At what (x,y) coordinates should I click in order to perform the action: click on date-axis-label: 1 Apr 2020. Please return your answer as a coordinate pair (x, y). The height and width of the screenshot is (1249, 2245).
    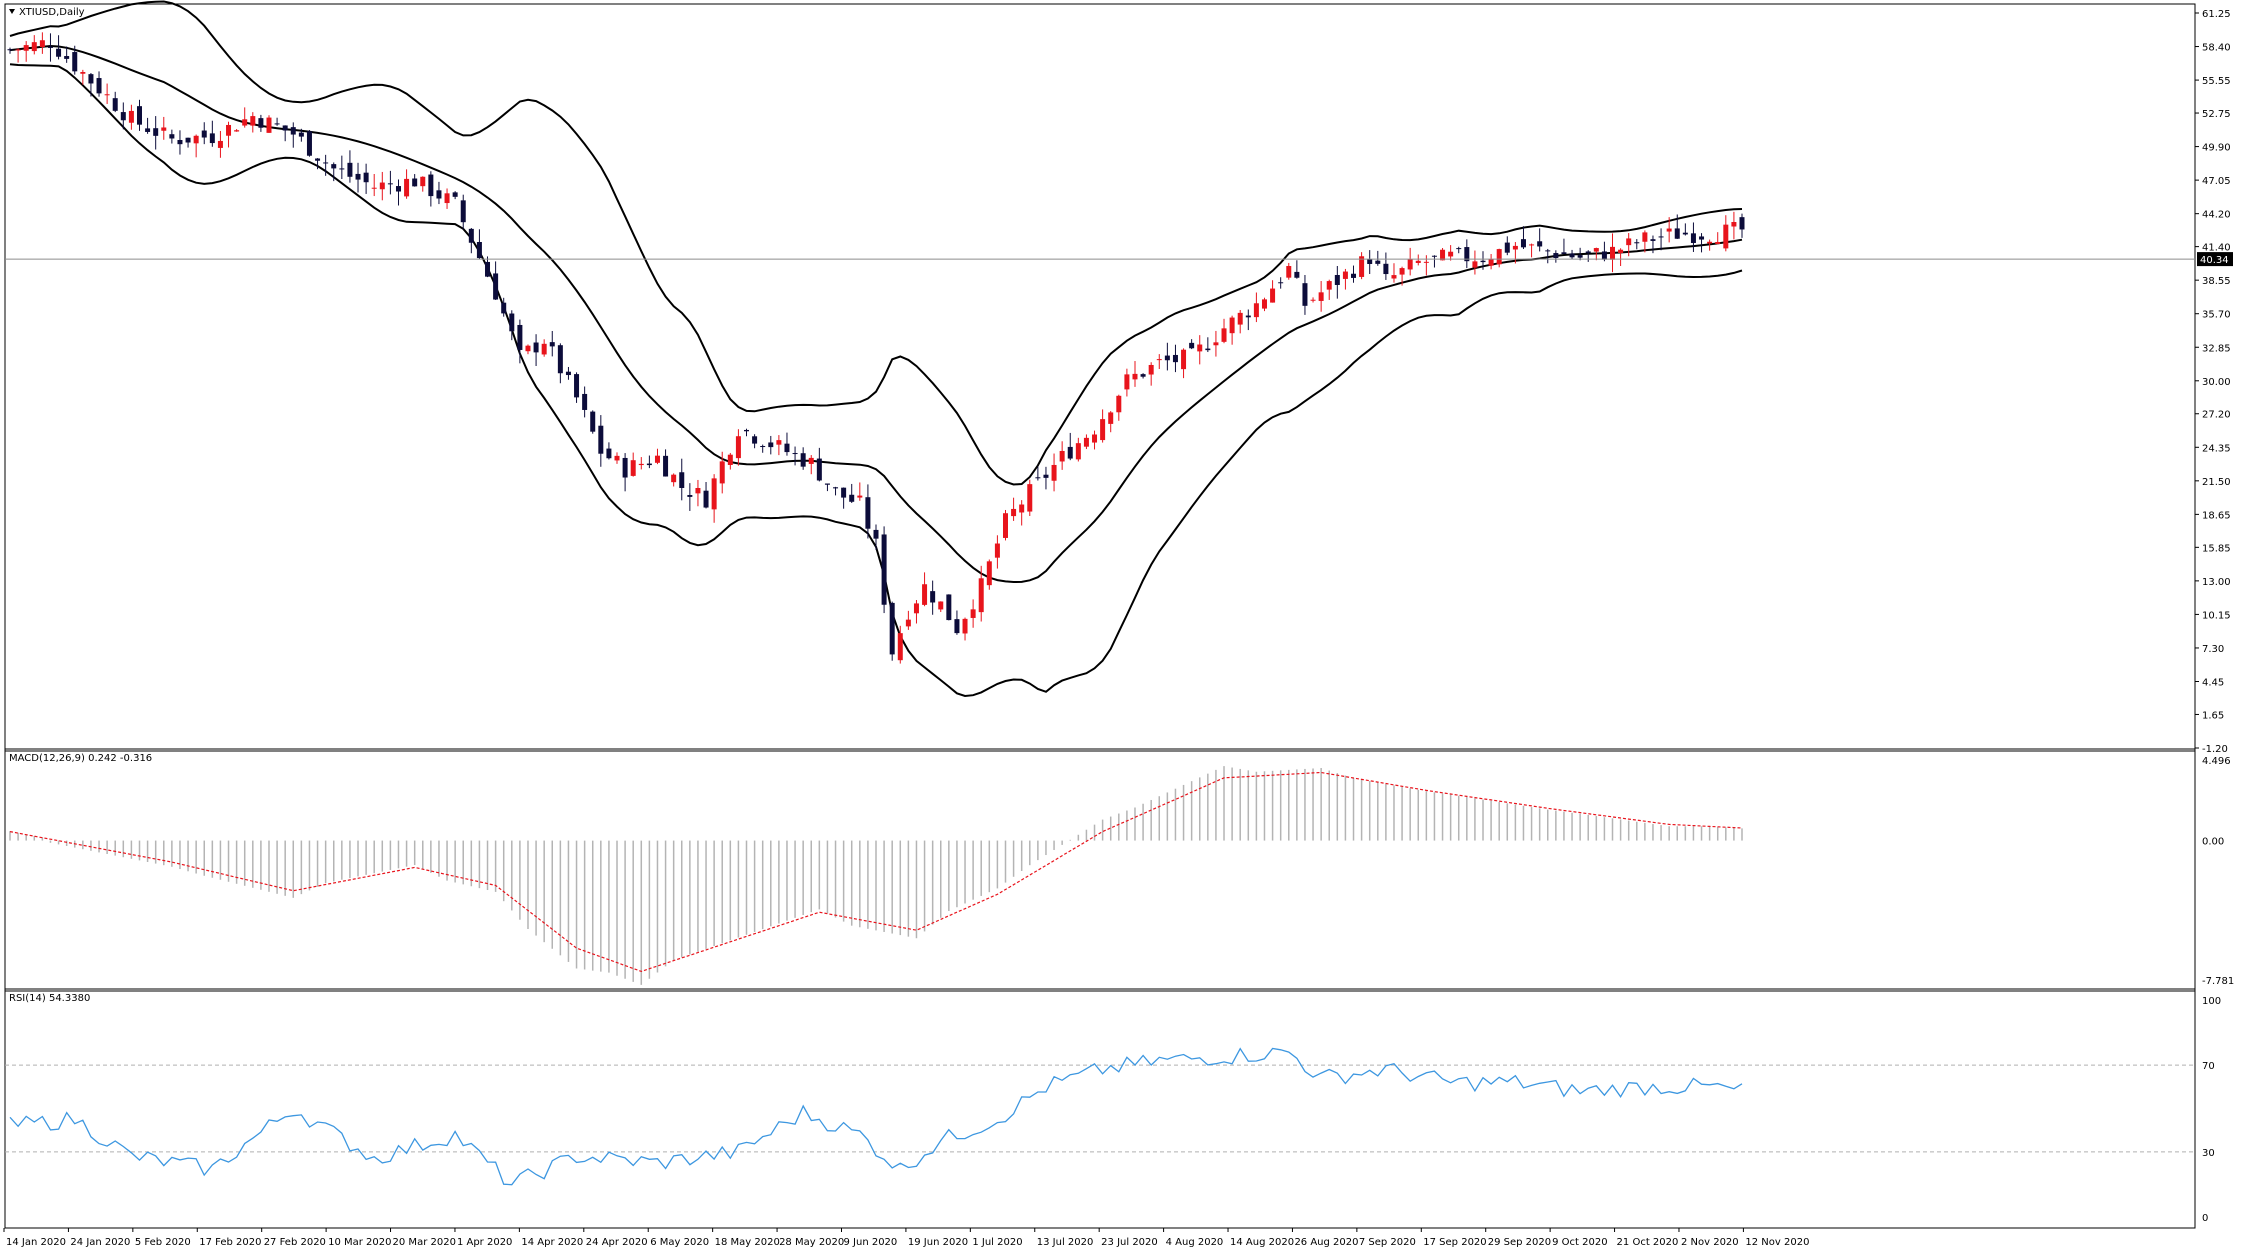
    Looking at the image, I should click on (484, 1242).